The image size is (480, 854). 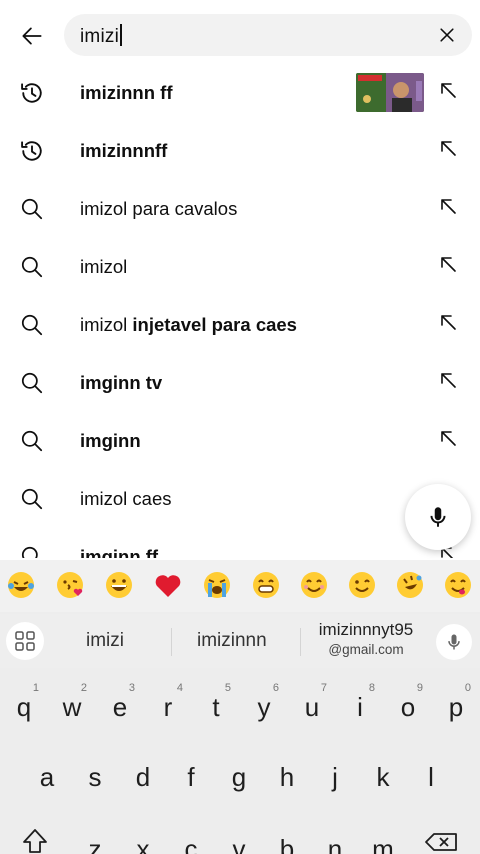 I want to click on wink-emoji-icon, so click(x=362, y=585).